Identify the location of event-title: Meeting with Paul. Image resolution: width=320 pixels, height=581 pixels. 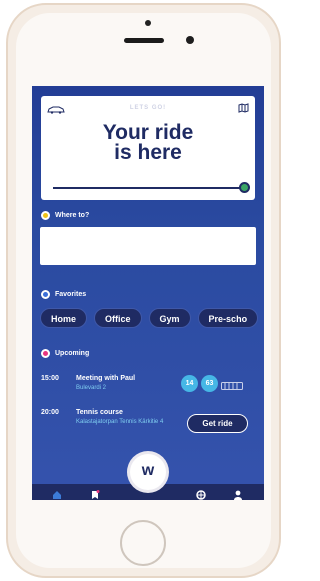
(106, 378).